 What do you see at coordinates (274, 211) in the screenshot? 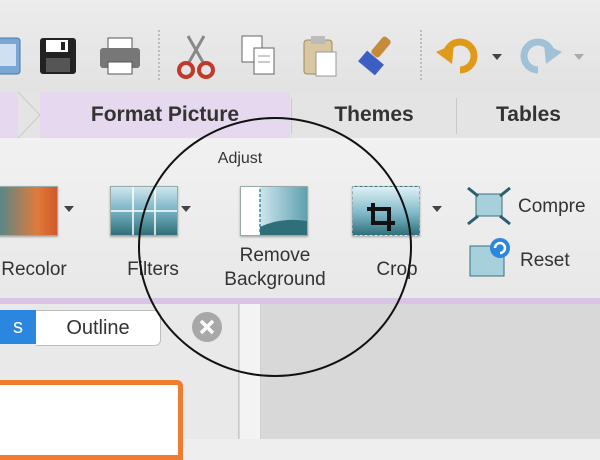
I see `remove-background-icon` at bounding box center [274, 211].